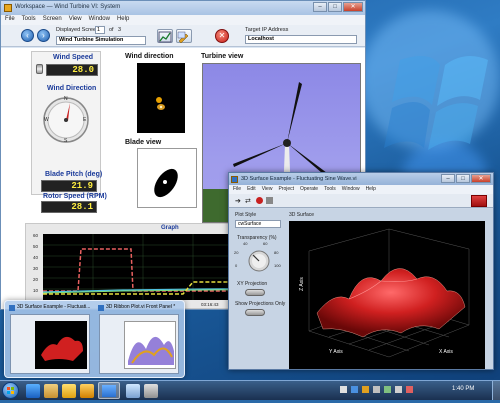 This screenshot has height=403, width=500. What do you see at coordinates (496, 390) in the screenshot?
I see `show-desktop-button` at bounding box center [496, 390].